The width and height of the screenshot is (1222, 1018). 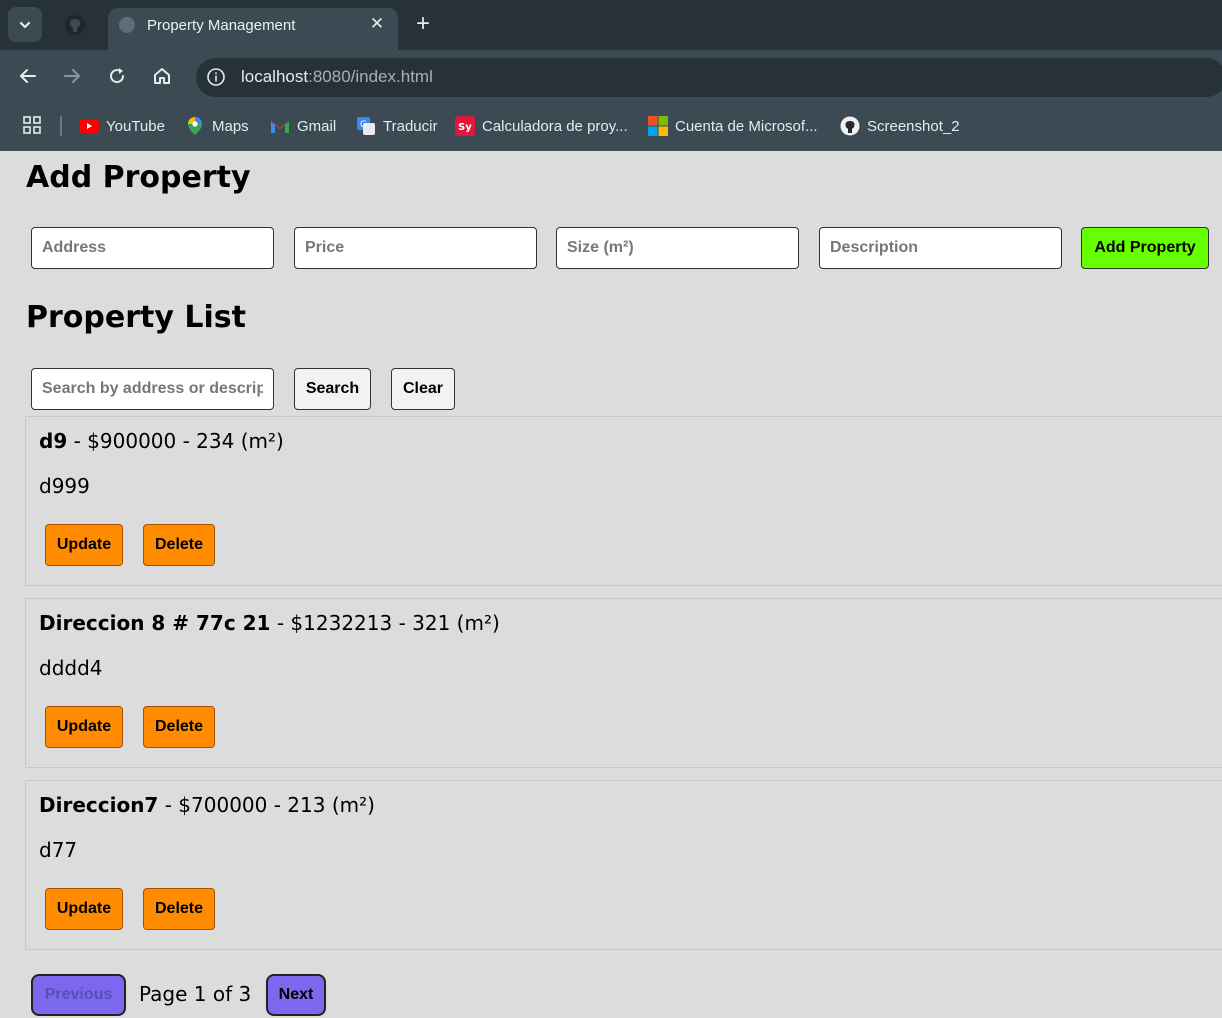 I want to click on url-host: localhost, so click(x=275, y=76).